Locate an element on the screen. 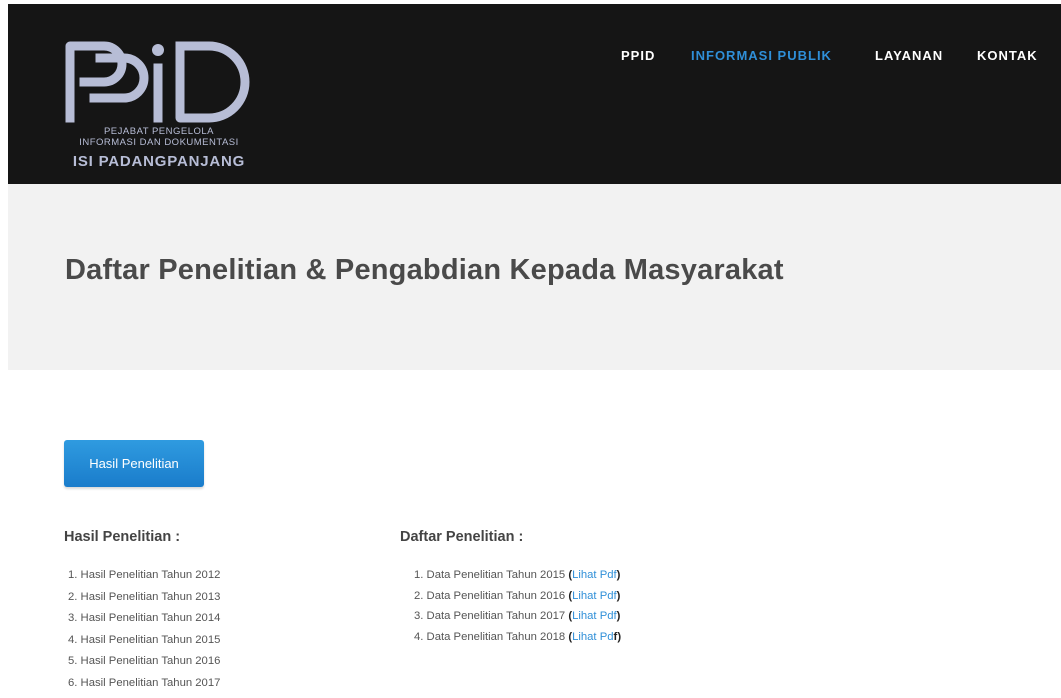  list-item: 5. Hasil Penelitian Tahun 2016 is located at coordinates (144, 665).